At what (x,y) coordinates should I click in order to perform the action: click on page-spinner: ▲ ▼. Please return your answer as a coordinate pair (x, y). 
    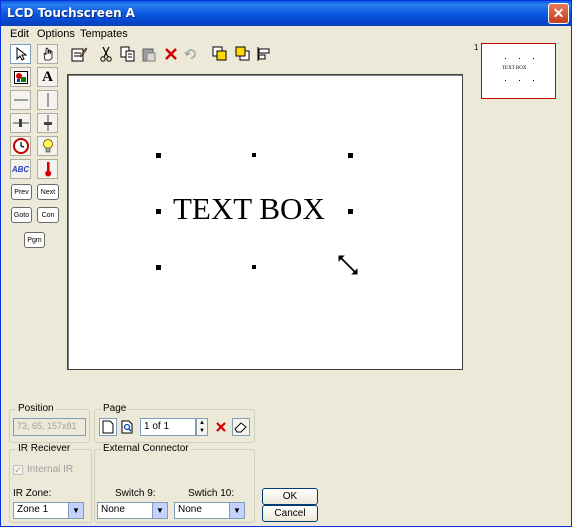
    Looking at the image, I should click on (202, 427).